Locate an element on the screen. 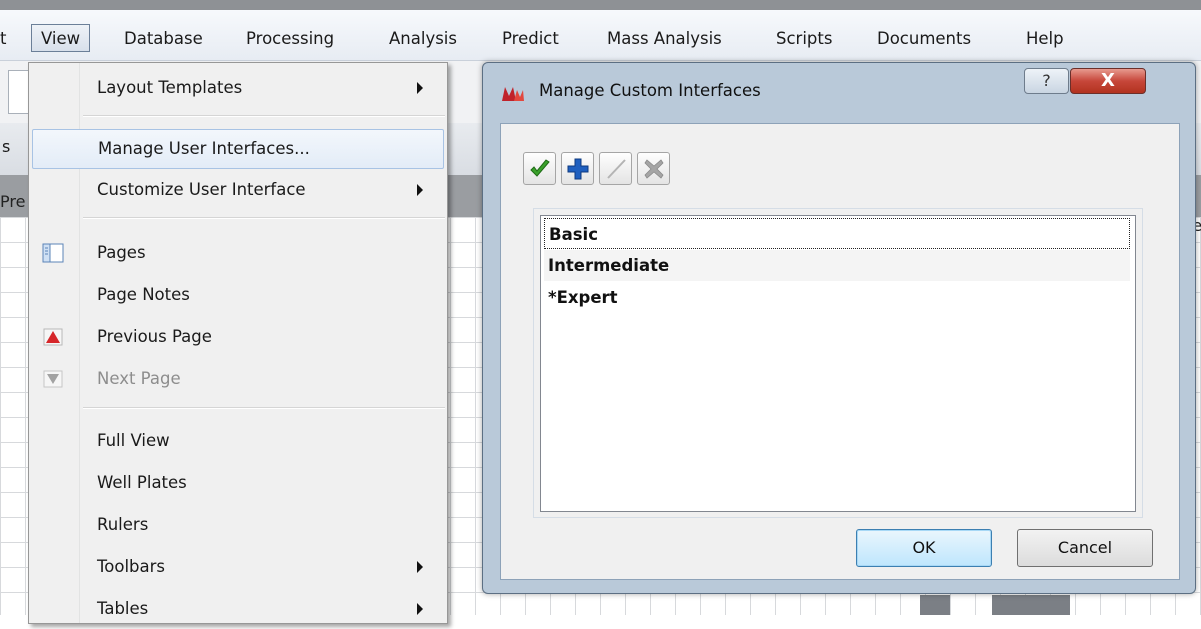 This screenshot has width=1201, height=629. delete-interface-button is located at coordinates (653, 168).